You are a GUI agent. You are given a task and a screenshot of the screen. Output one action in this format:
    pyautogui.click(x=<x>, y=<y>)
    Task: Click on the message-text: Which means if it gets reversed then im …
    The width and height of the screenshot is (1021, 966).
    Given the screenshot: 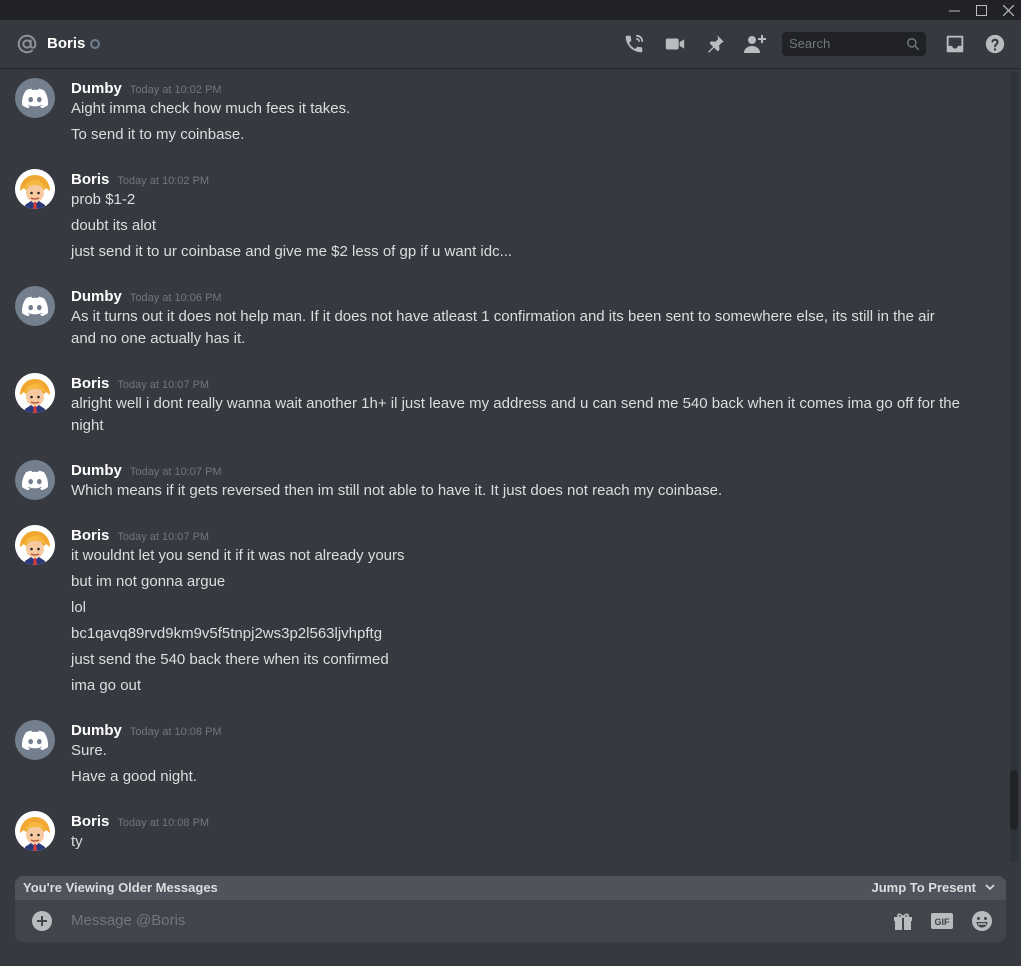 What is the action you would take?
    pyautogui.click(x=397, y=490)
    